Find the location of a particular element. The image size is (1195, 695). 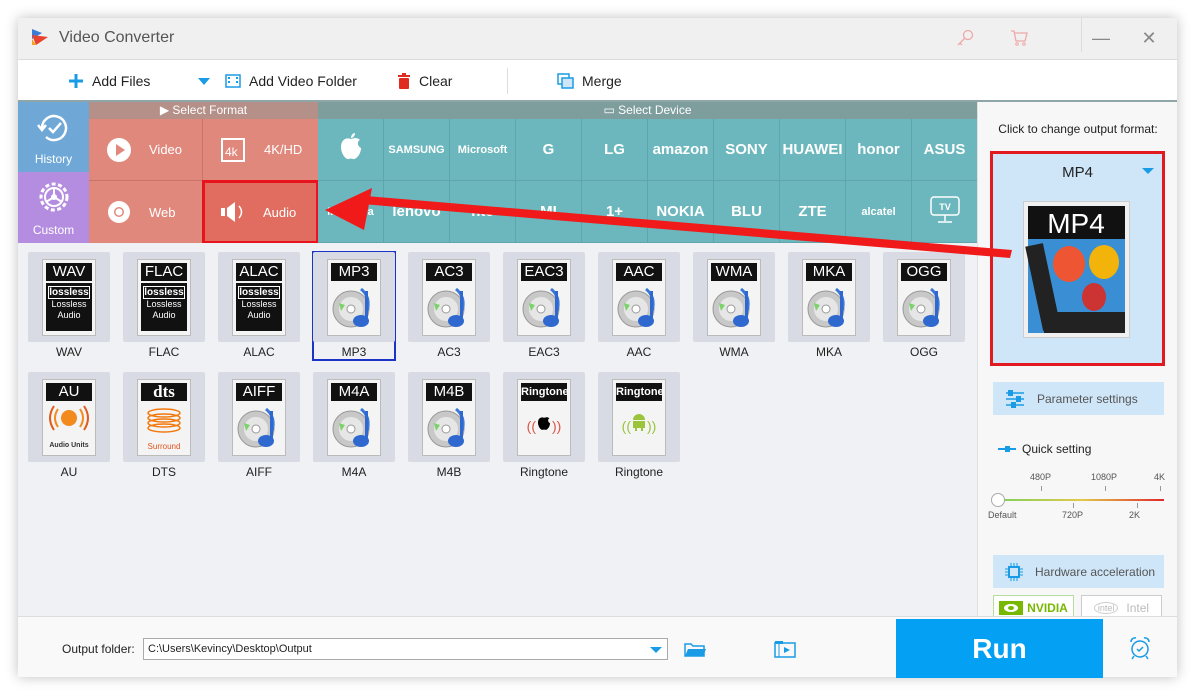

device-apple is located at coordinates (351, 150).